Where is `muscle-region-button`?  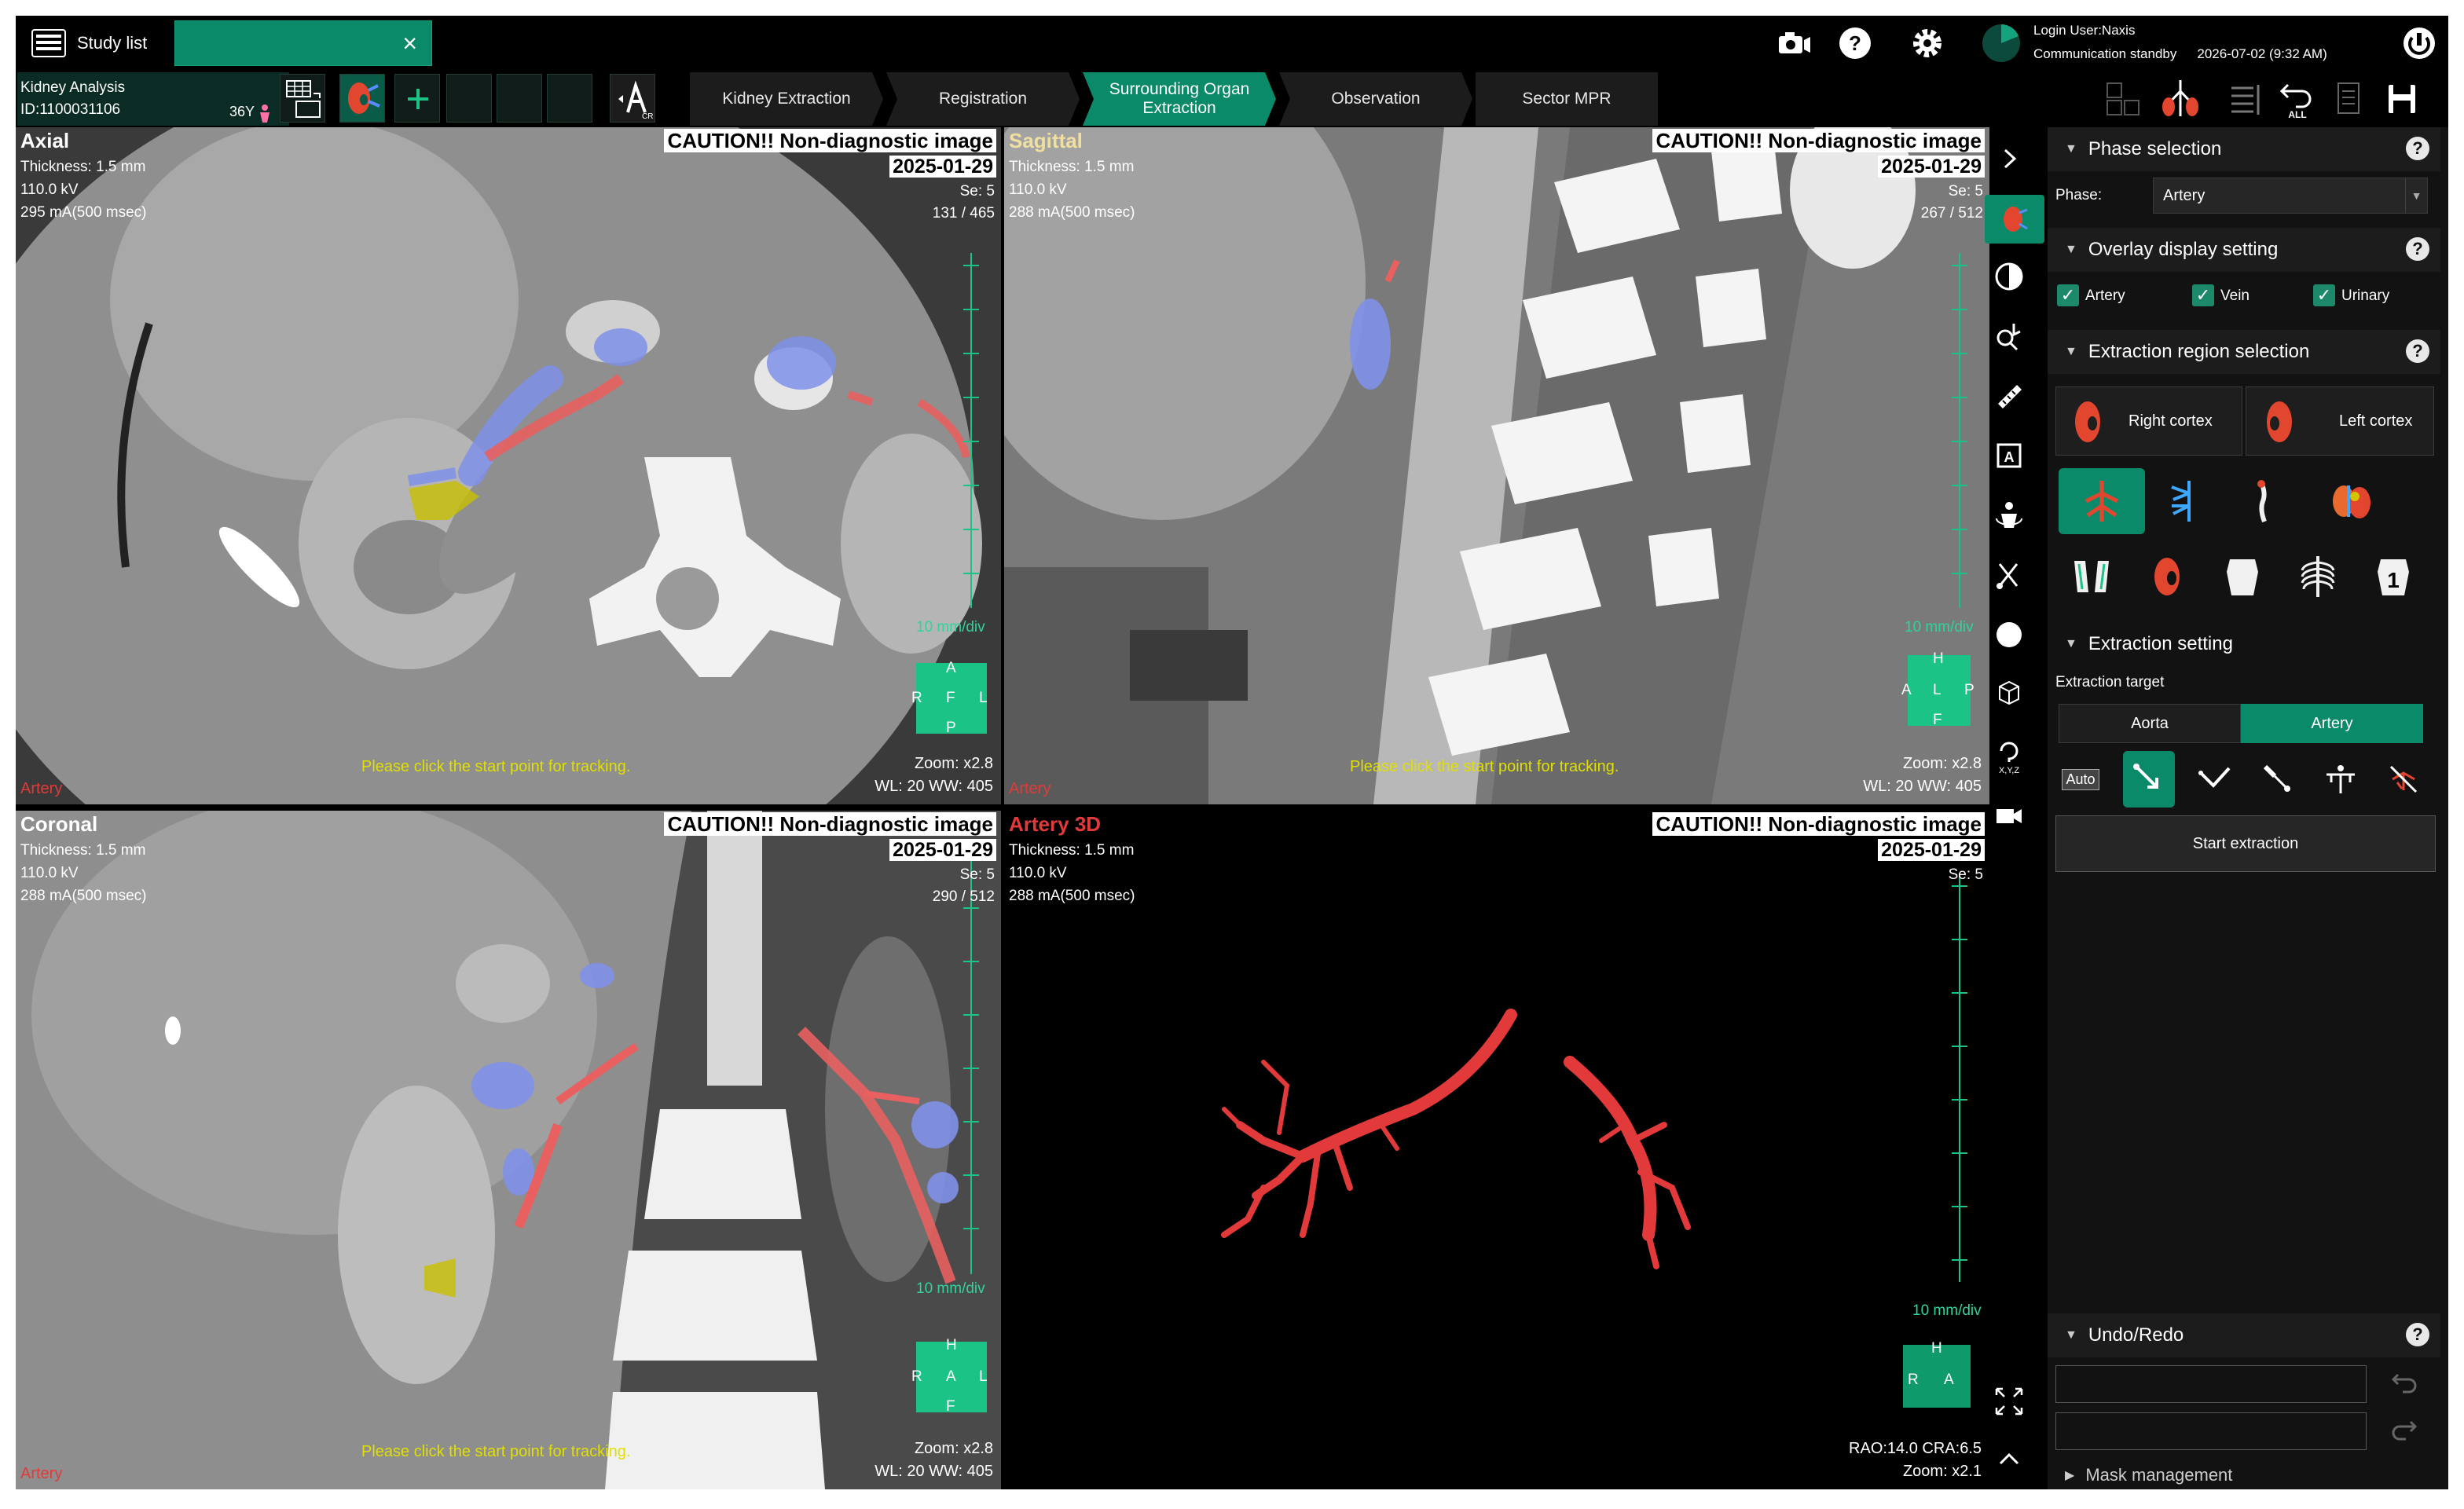
muscle-region-button is located at coordinates (2091, 577).